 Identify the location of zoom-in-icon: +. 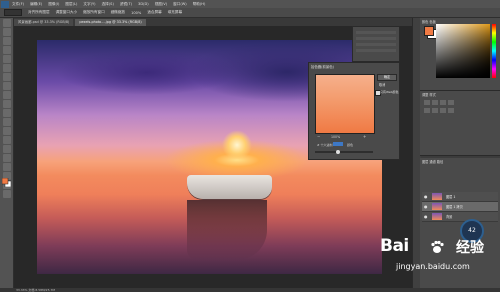
(364, 136).